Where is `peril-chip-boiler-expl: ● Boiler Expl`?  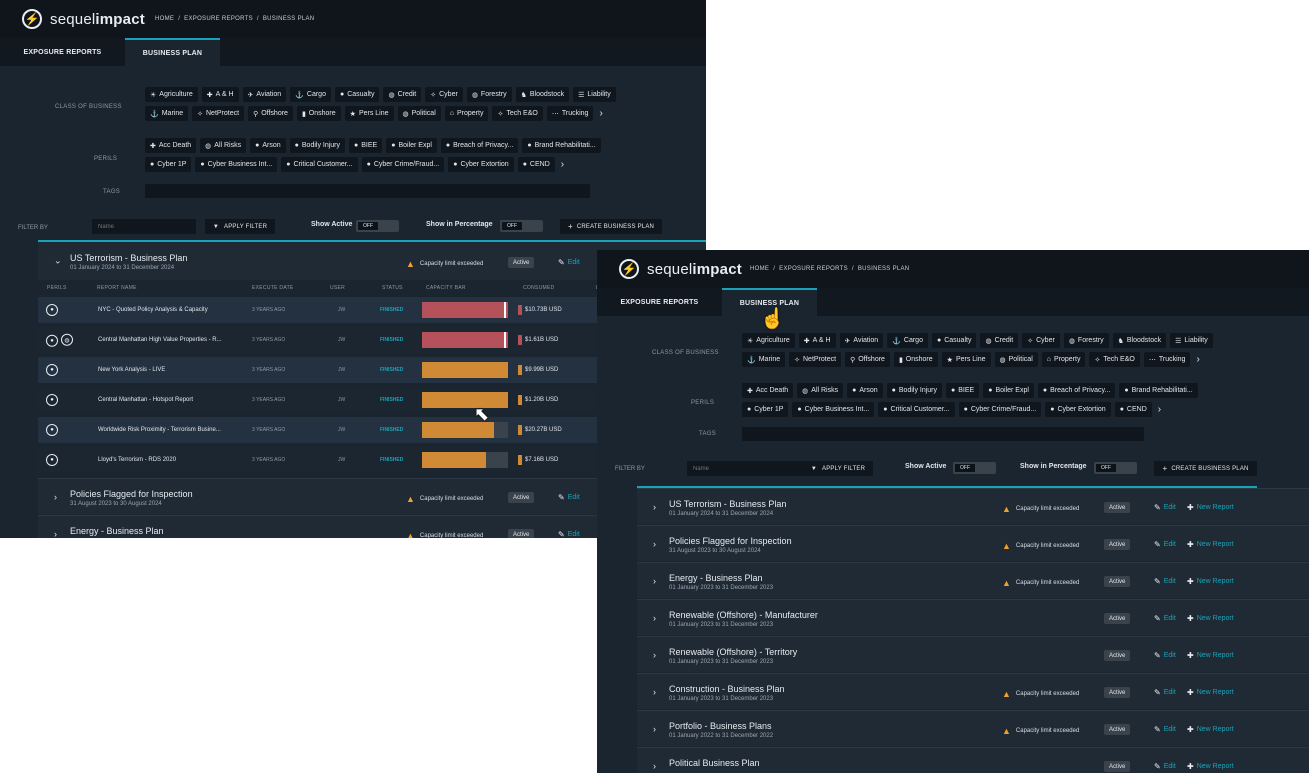 peril-chip-boiler-expl: ● Boiler Expl is located at coordinates (1008, 390).